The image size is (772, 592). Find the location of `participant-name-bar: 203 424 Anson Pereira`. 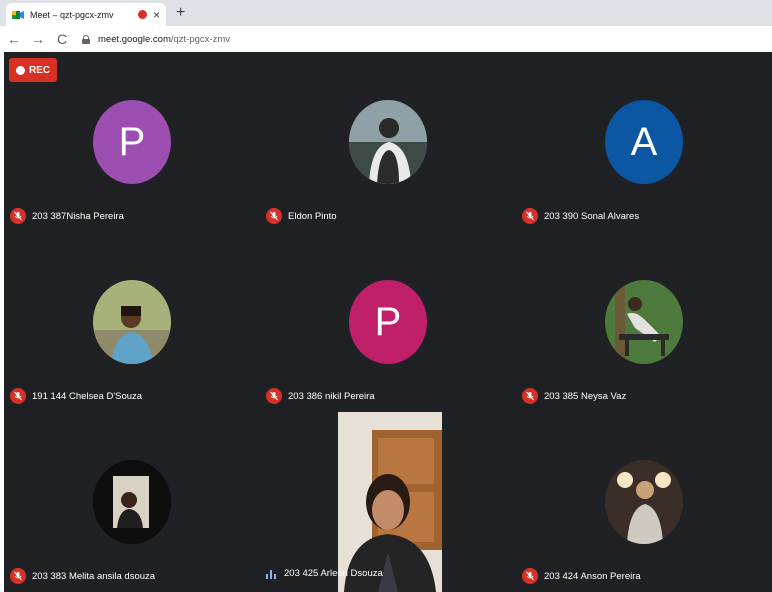

participant-name-bar: 203 424 Anson Pereira is located at coordinates (581, 576).